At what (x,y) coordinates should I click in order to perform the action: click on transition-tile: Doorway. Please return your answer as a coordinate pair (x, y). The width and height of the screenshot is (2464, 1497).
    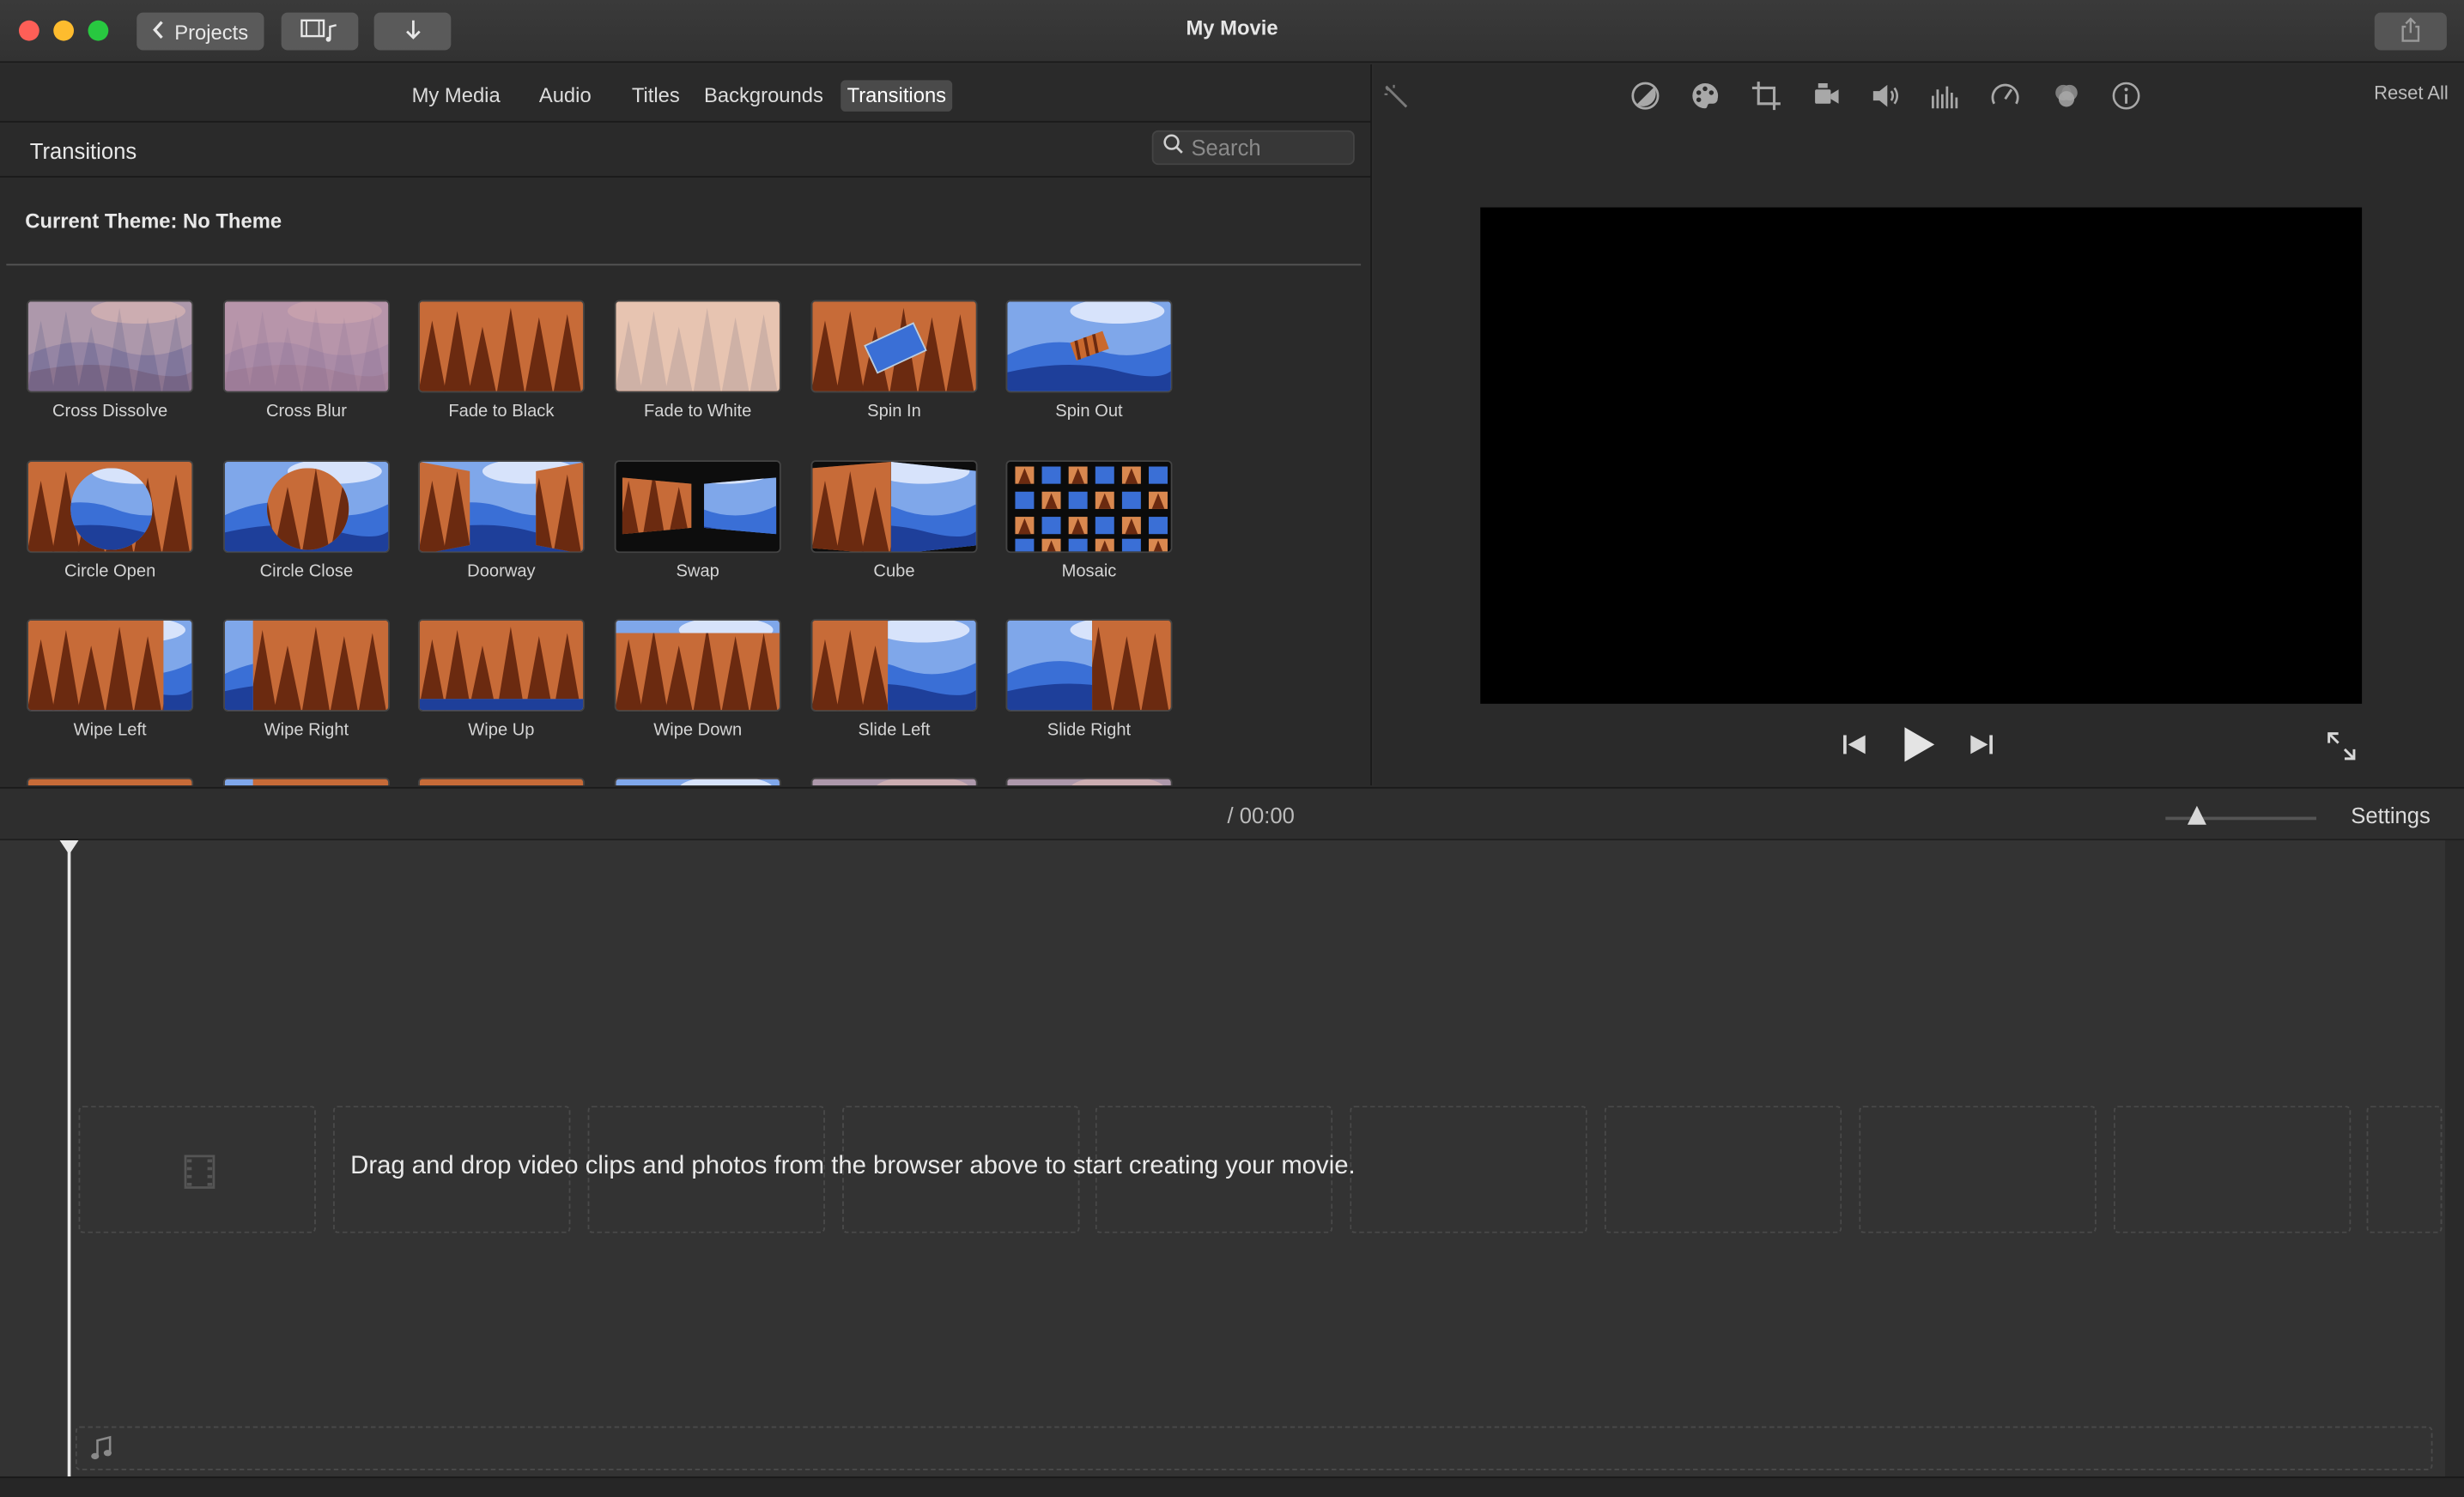
    Looking at the image, I should click on (501, 521).